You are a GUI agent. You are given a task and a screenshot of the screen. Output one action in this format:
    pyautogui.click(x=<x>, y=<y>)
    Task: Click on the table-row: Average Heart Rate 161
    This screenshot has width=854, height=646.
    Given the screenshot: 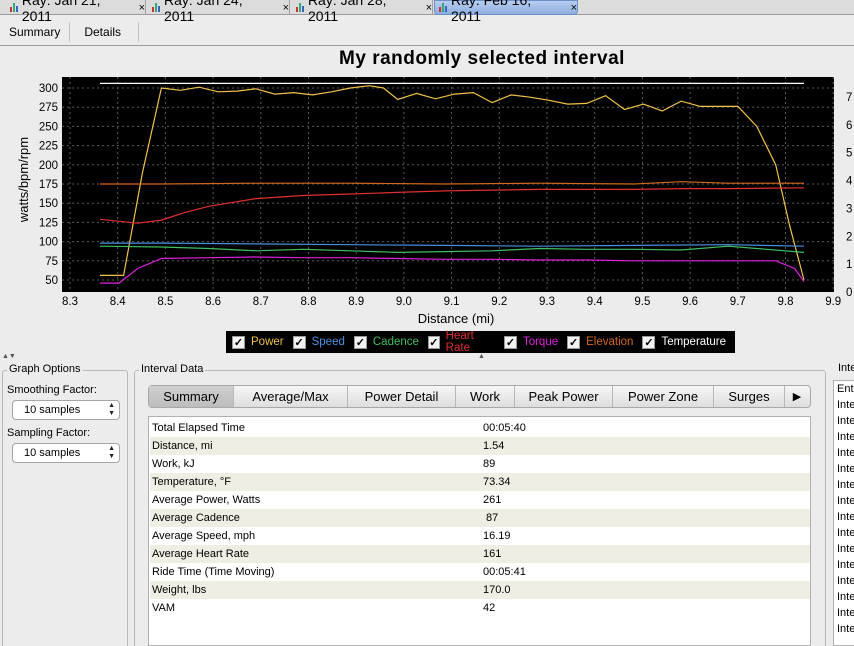 What is the action you would take?
    pyautogui.click(x=480, y=554)
    